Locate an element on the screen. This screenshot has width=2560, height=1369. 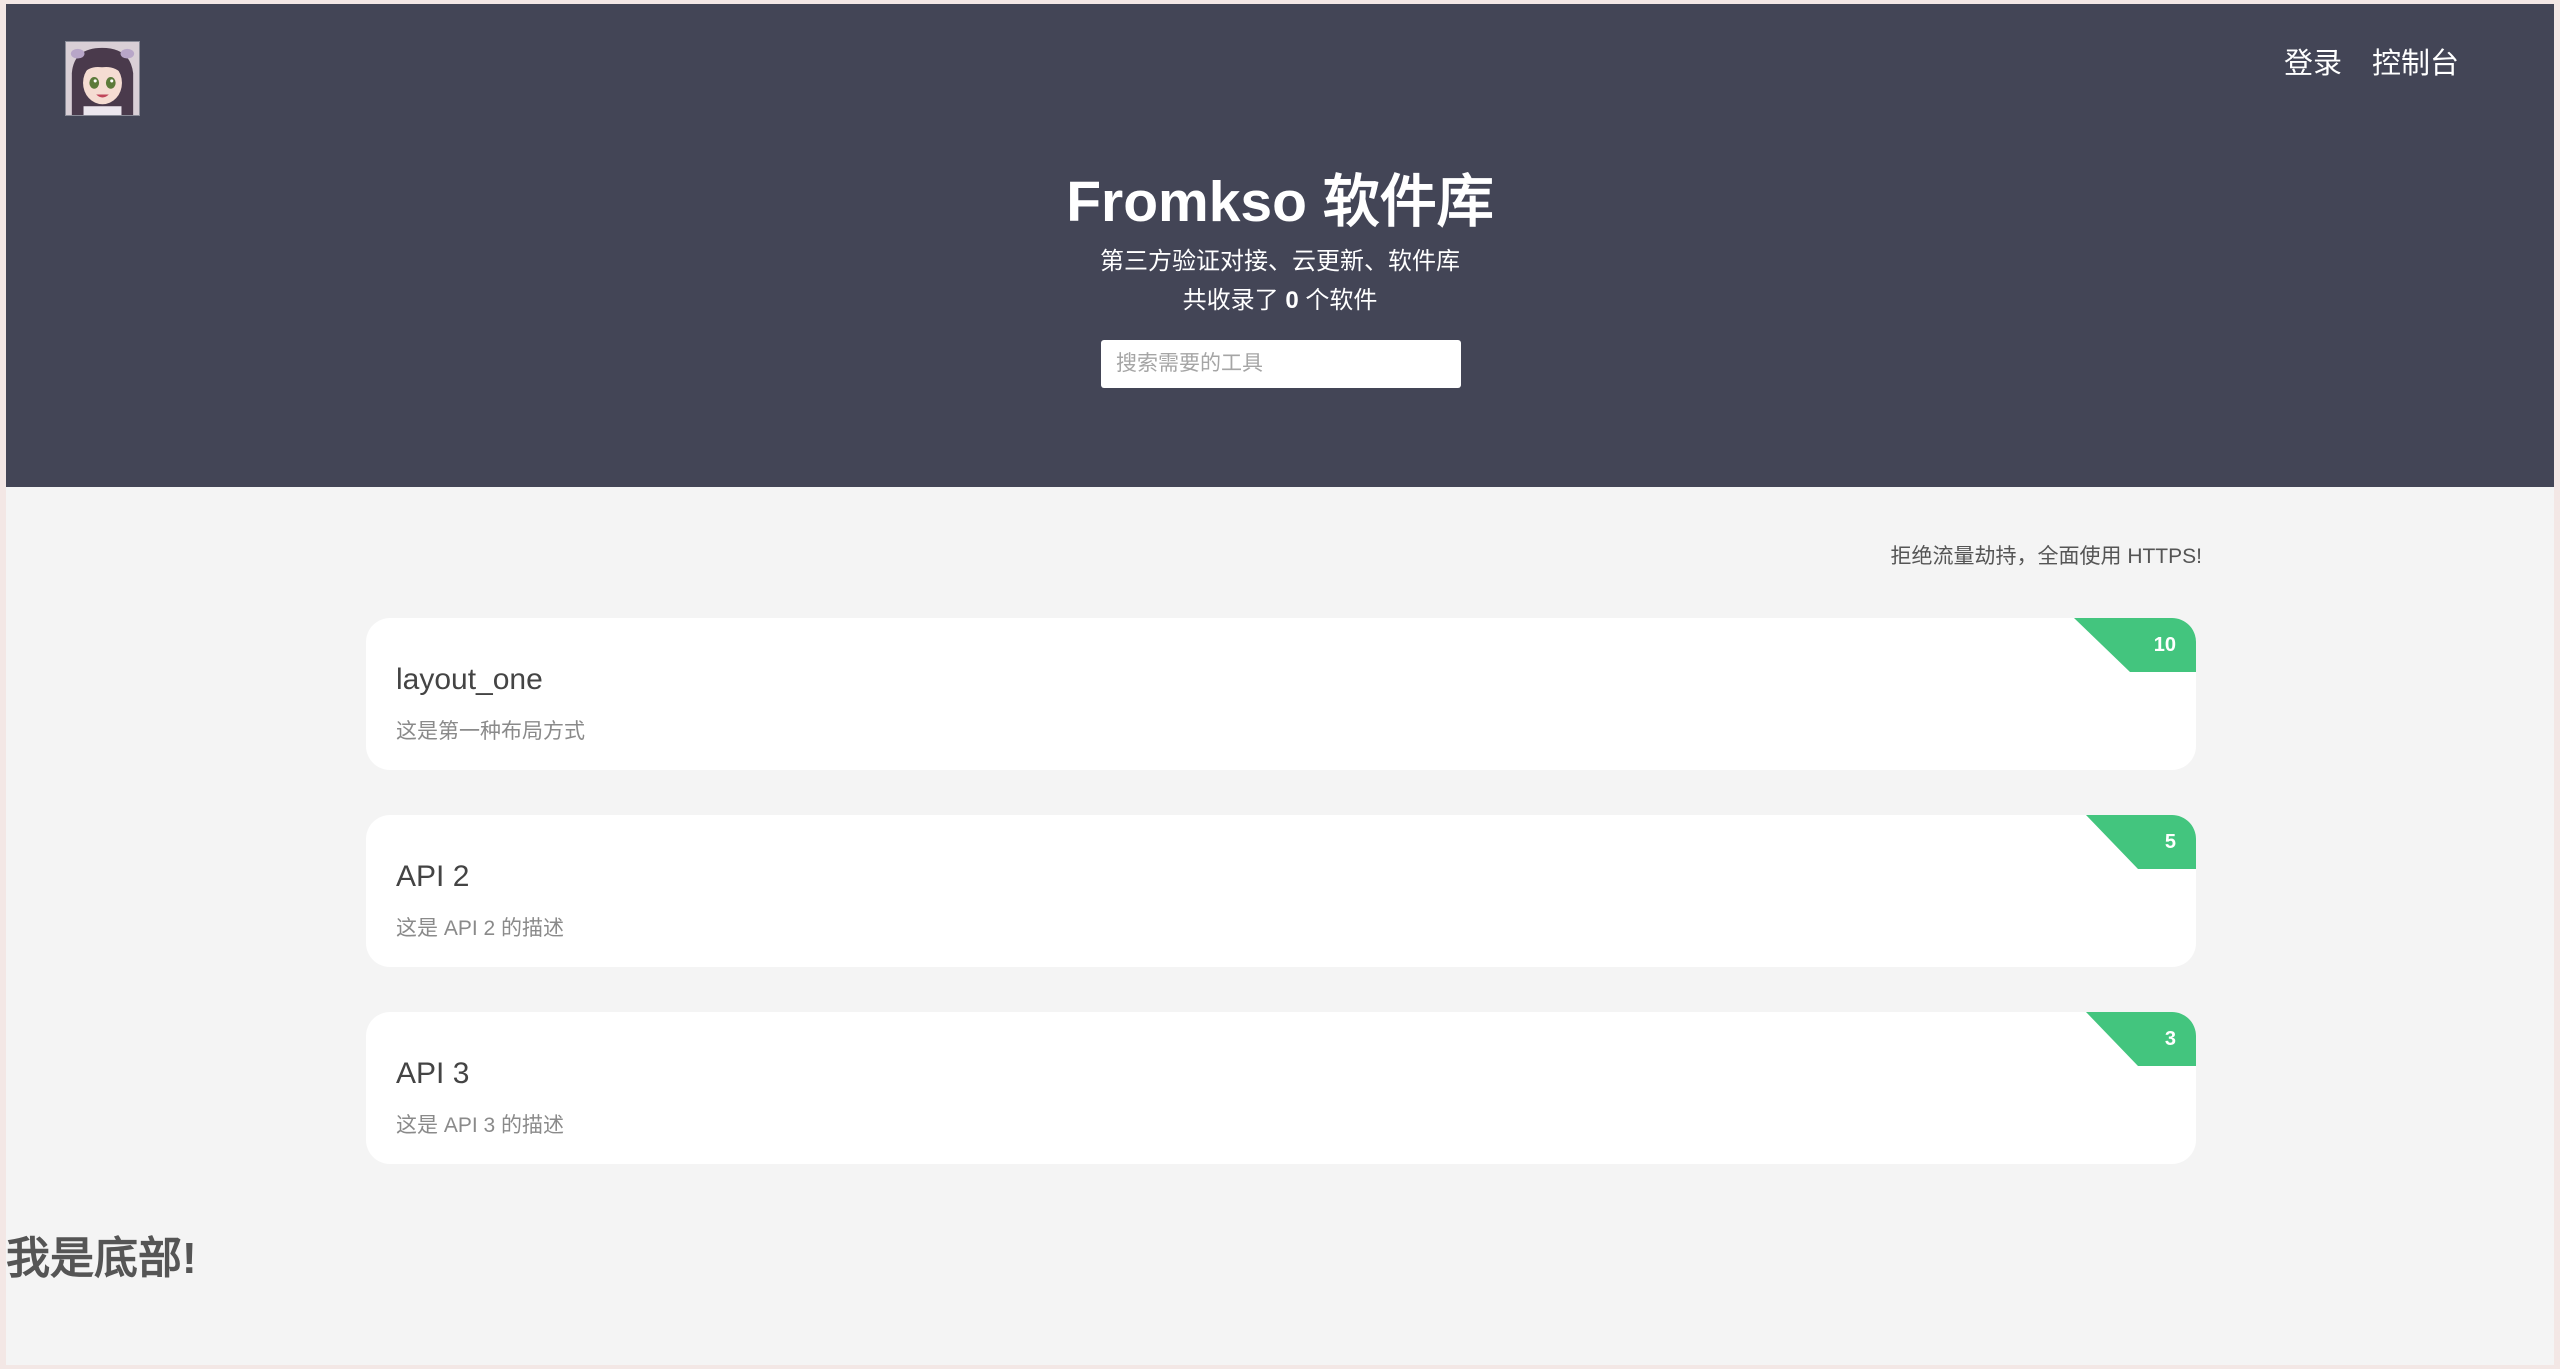
card-title: layout_one is located at coordinates (469, 679).